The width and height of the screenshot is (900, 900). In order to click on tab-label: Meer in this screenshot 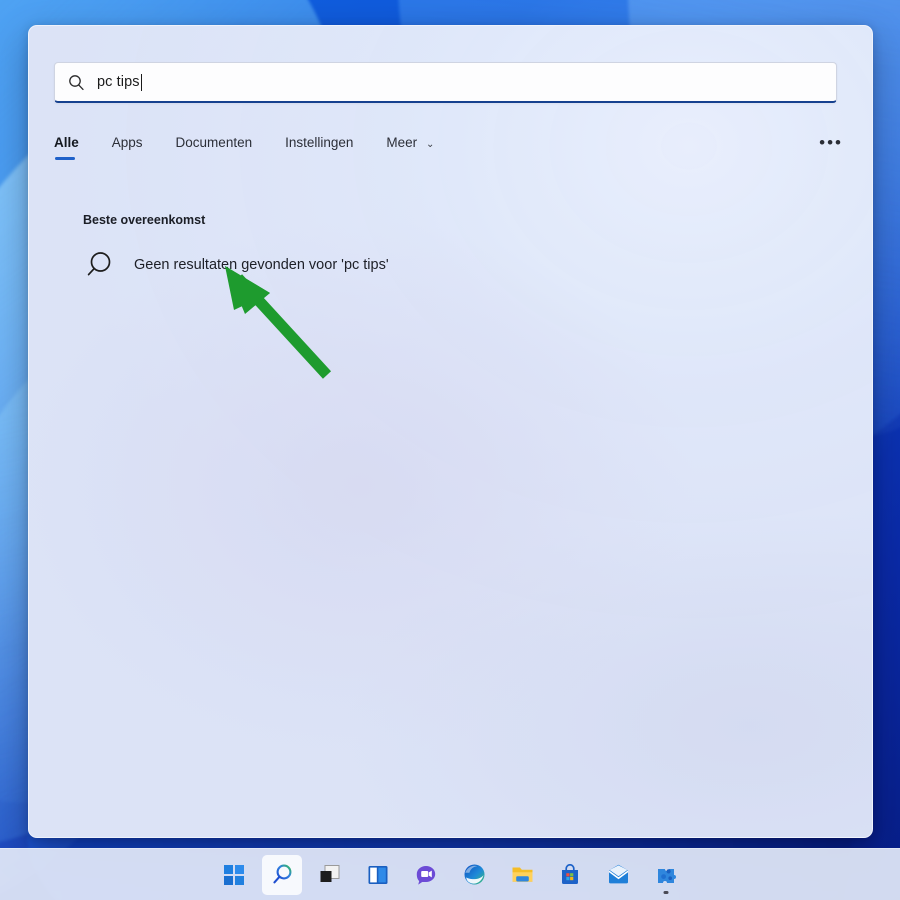, I will do `click(402, 142)`.